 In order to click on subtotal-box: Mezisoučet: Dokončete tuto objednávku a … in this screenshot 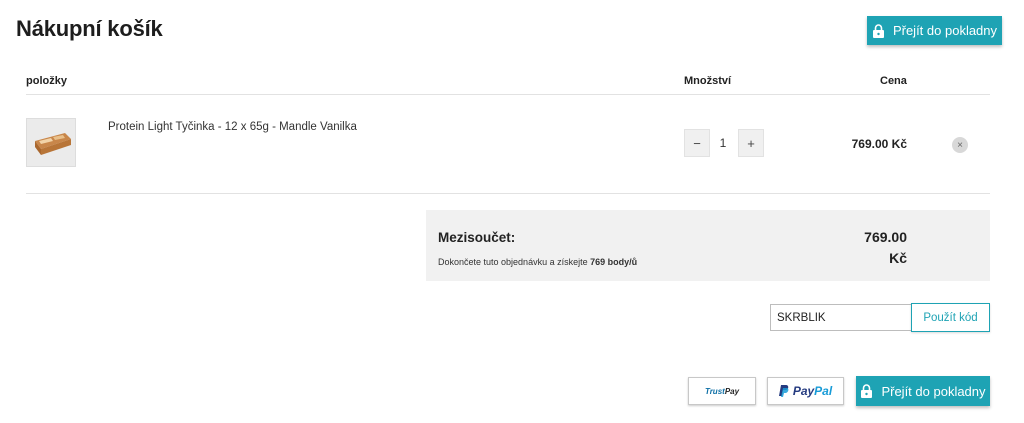, I will do `click(708, 245)`.